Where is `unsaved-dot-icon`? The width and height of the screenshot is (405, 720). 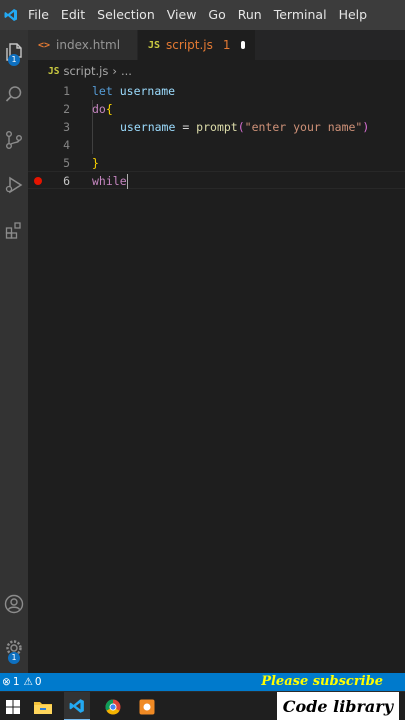 unsaved-dot-icon is located at coordinates (242, 45).